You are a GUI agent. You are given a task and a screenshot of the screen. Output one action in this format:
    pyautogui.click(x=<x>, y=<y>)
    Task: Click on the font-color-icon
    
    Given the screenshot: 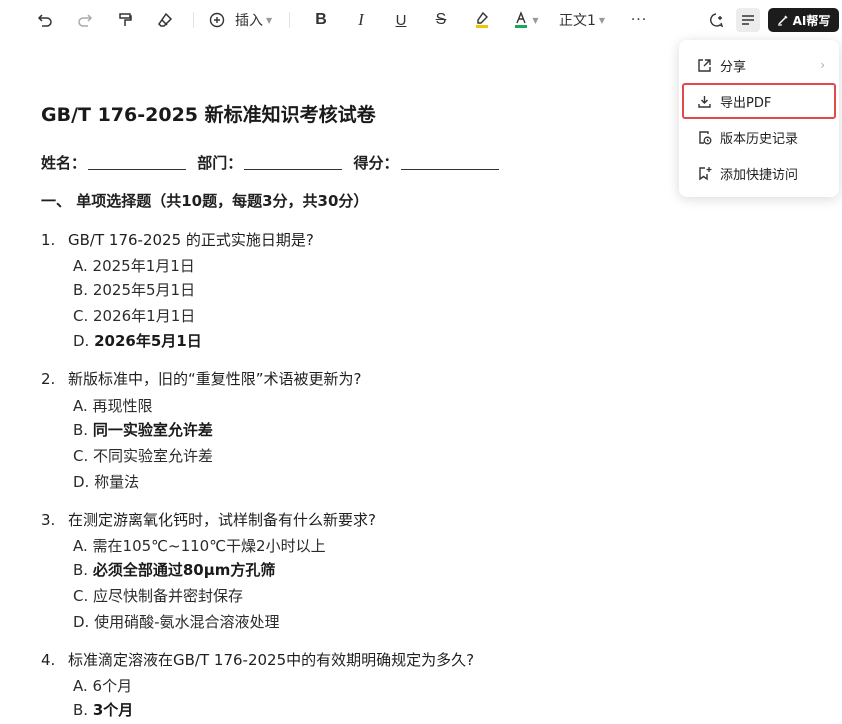 What is the action you would take?
    pyautogui.click(x=521, y=19)
    